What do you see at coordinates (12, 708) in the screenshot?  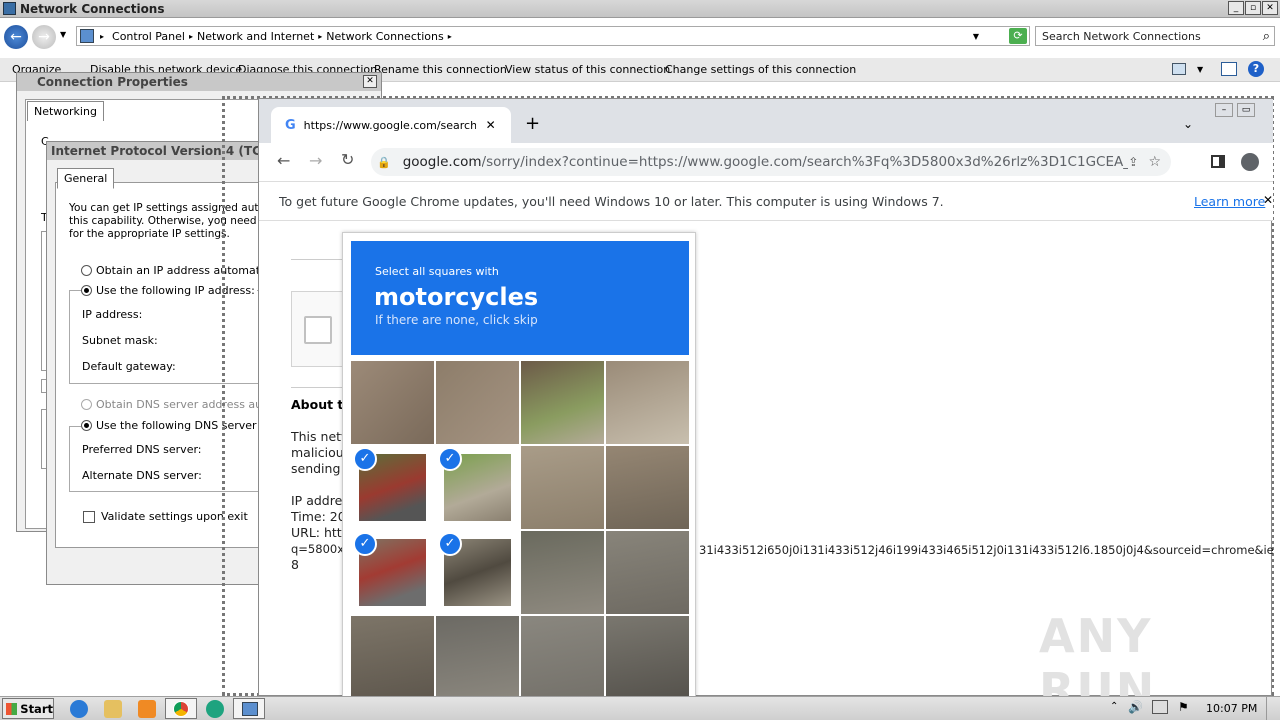 I see `windows-logo-icon` at bounding box center [12, 708].